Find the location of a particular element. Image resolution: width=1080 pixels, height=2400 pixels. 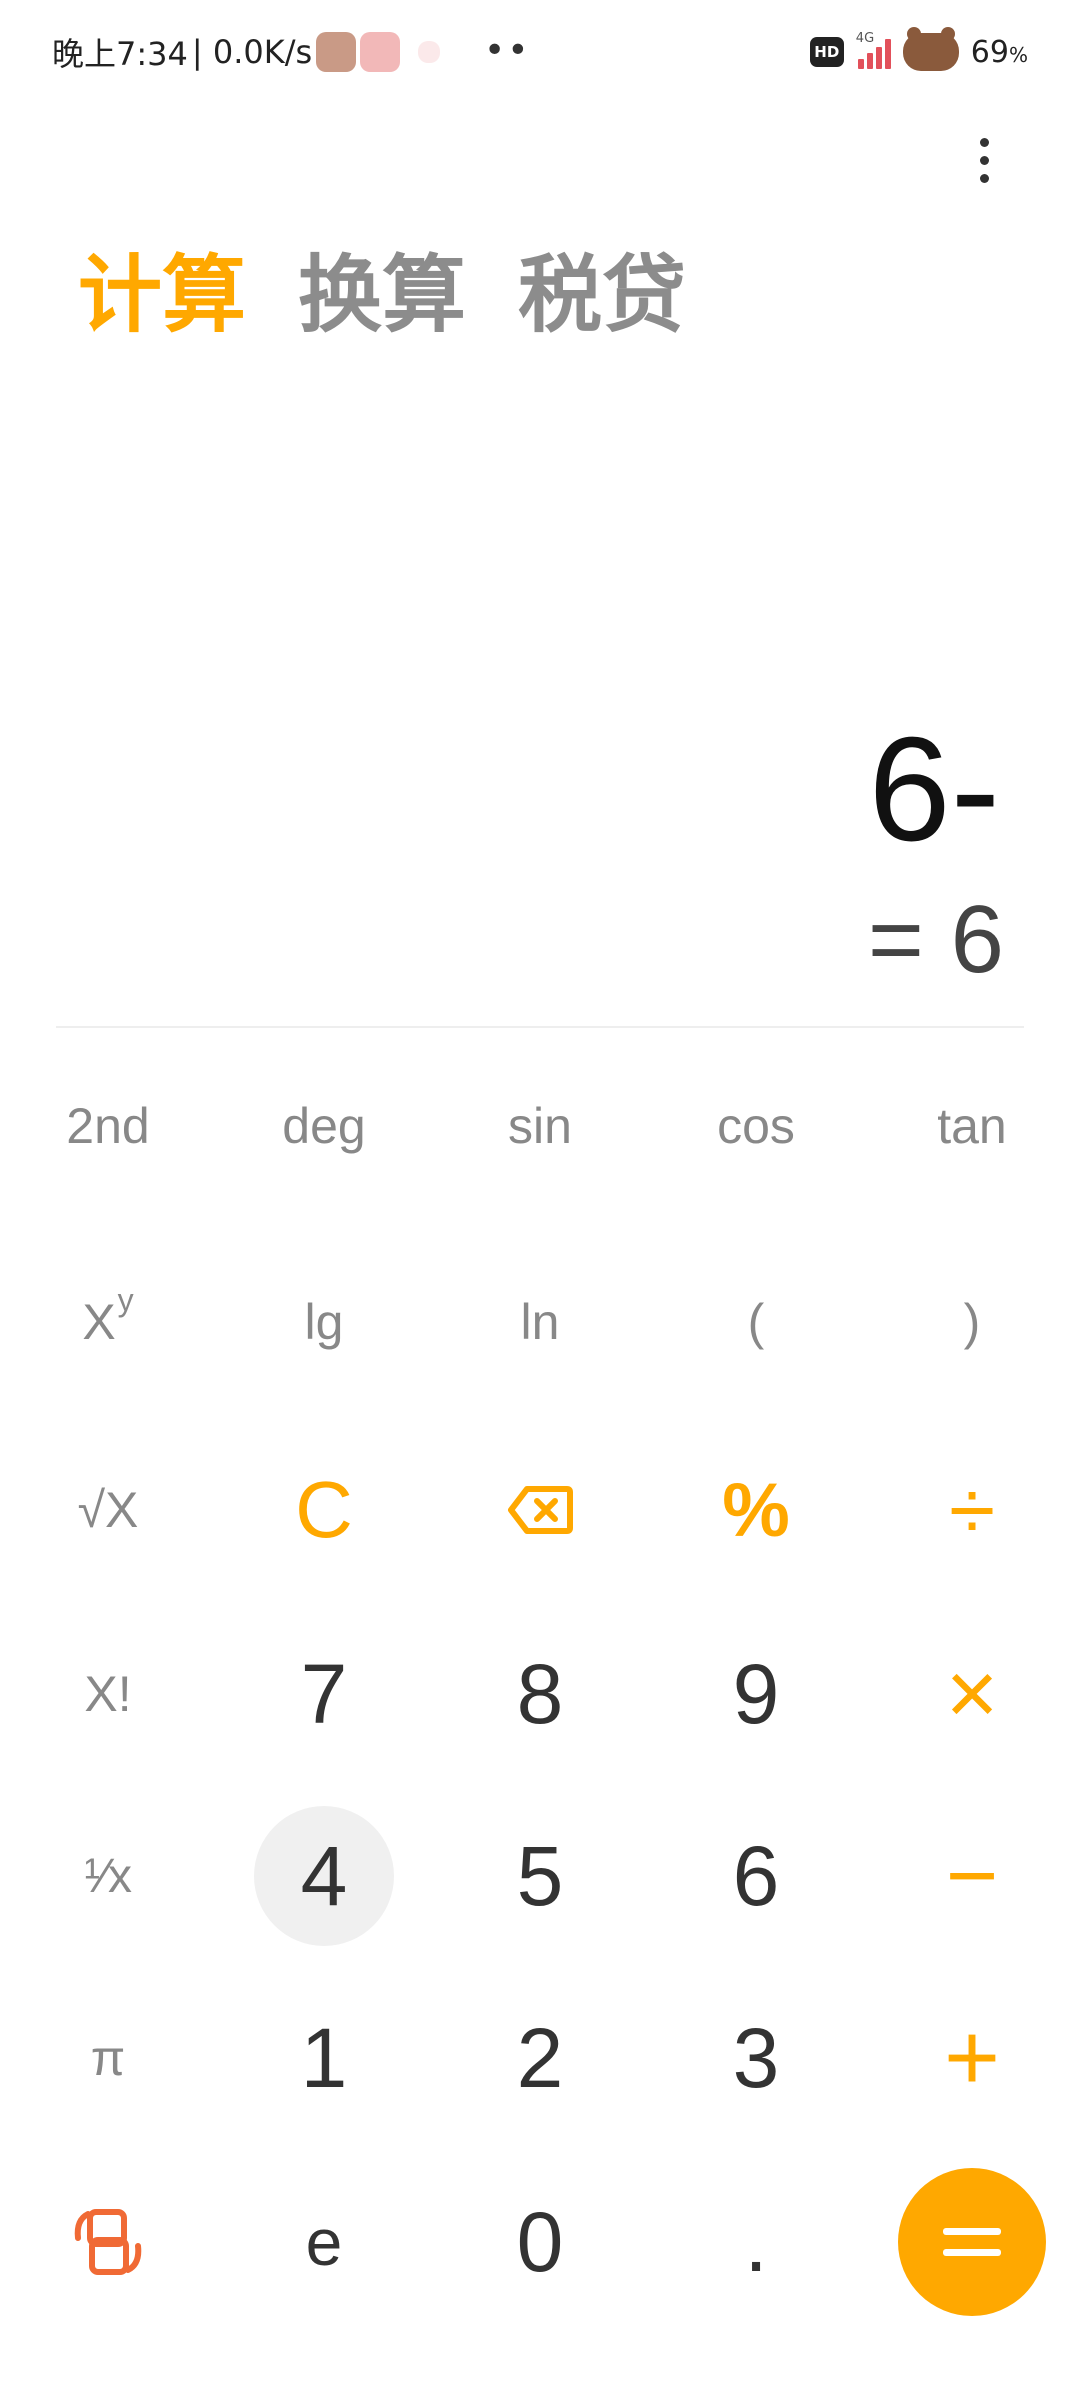

battery-level: 69% is located at coordinates (999, 52).